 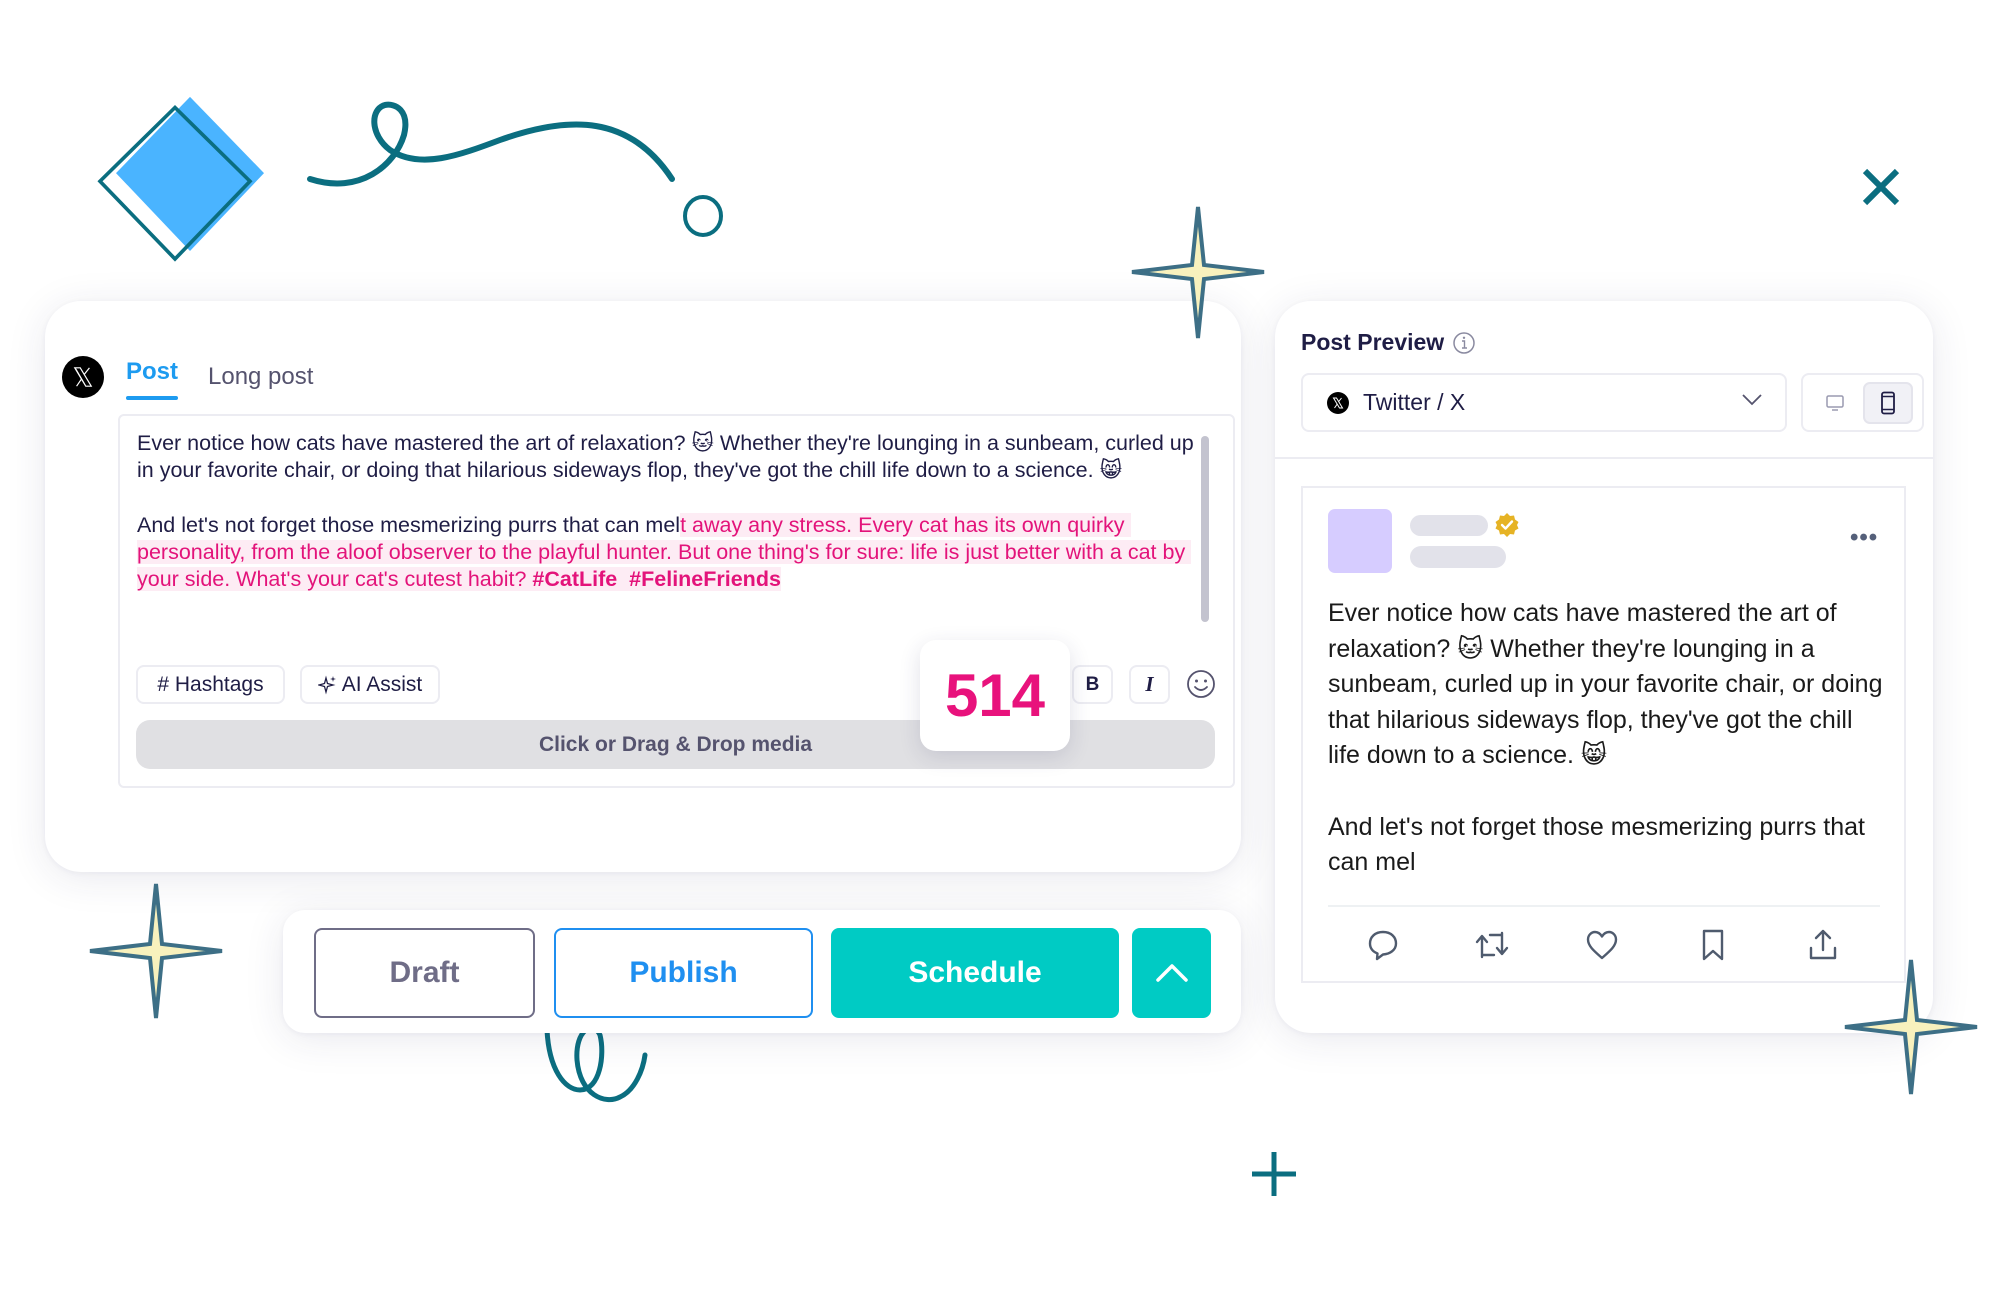 I want to click on character-counter: 514, so click(x=995, y=695).